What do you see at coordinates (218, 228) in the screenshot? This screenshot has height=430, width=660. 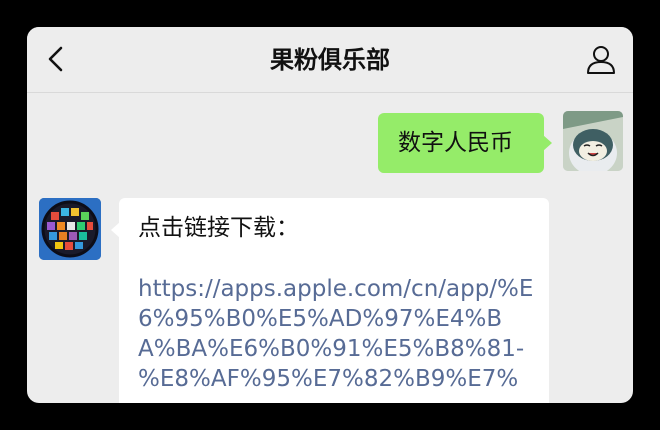 I see `received-message-text: 点击链接下载：` at bounding box center [218, 228].